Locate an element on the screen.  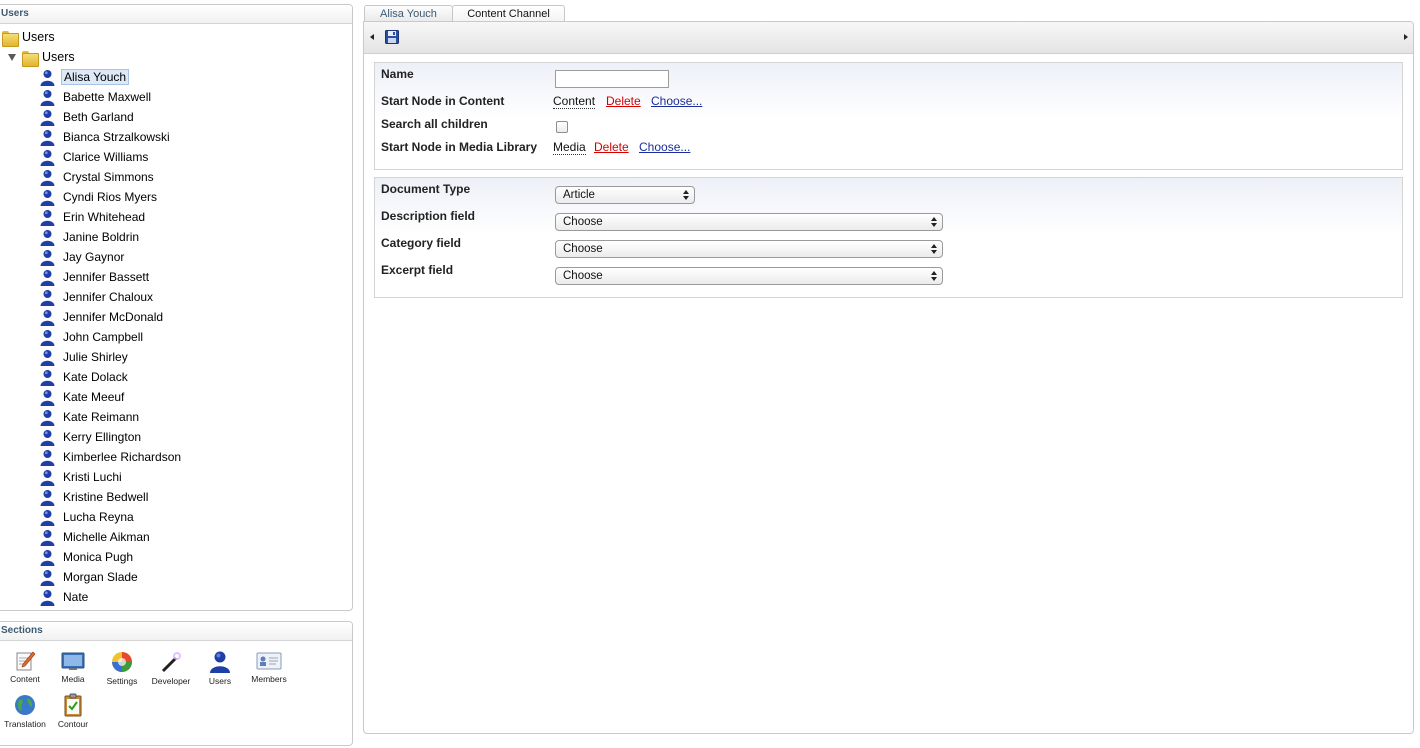
toolbar is located at coordinates (888, 38).